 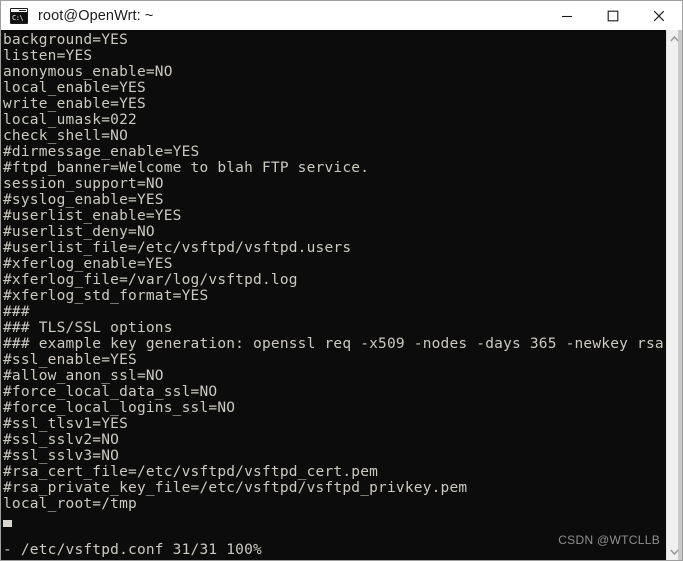 I want to click on terminal-line: local_enable=YES, so click(x=74, y=88).